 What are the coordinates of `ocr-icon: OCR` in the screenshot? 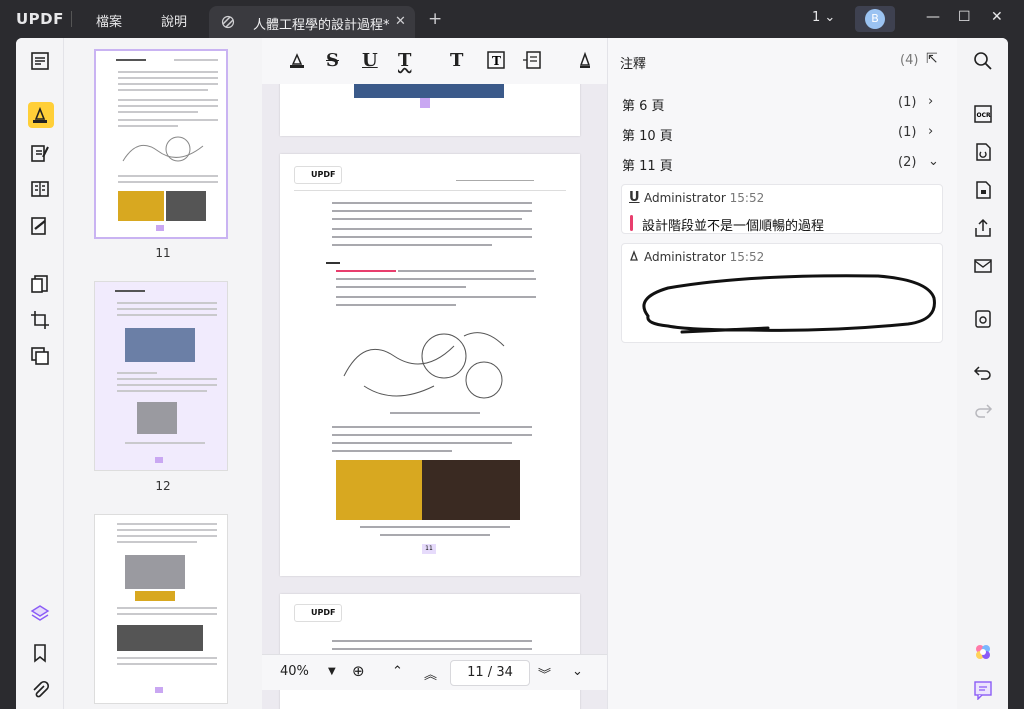 It's located at (983, 114).